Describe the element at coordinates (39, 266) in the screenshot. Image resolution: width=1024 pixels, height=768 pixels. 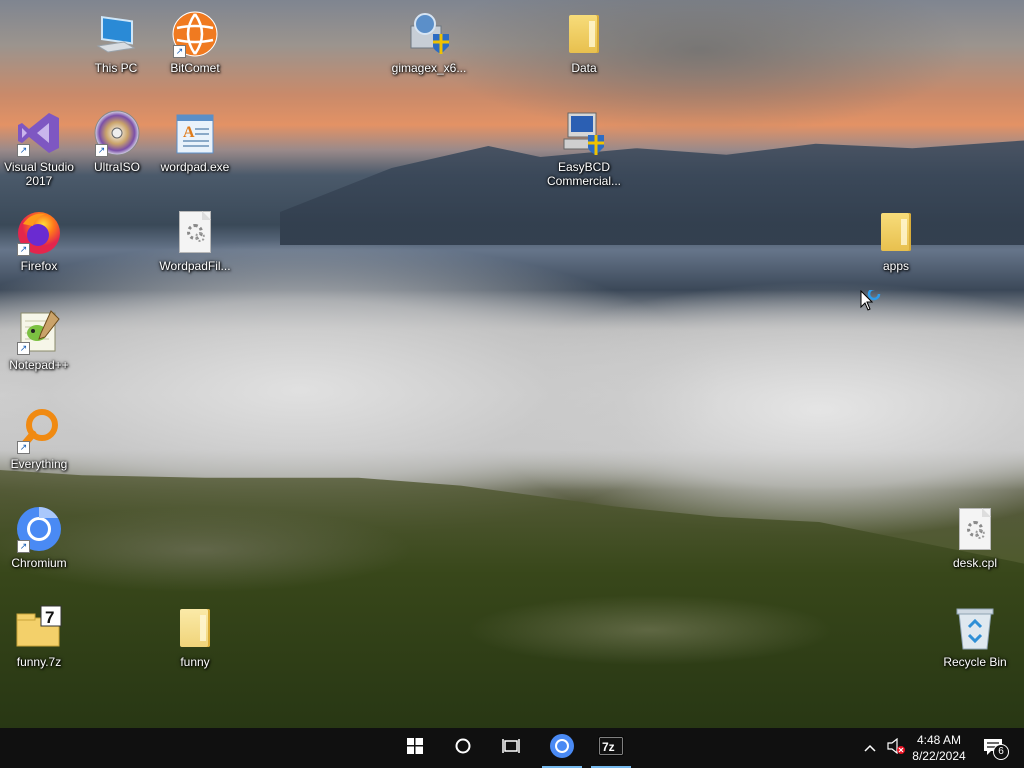
I see `desktop-icon-label: Firefox` at that location.